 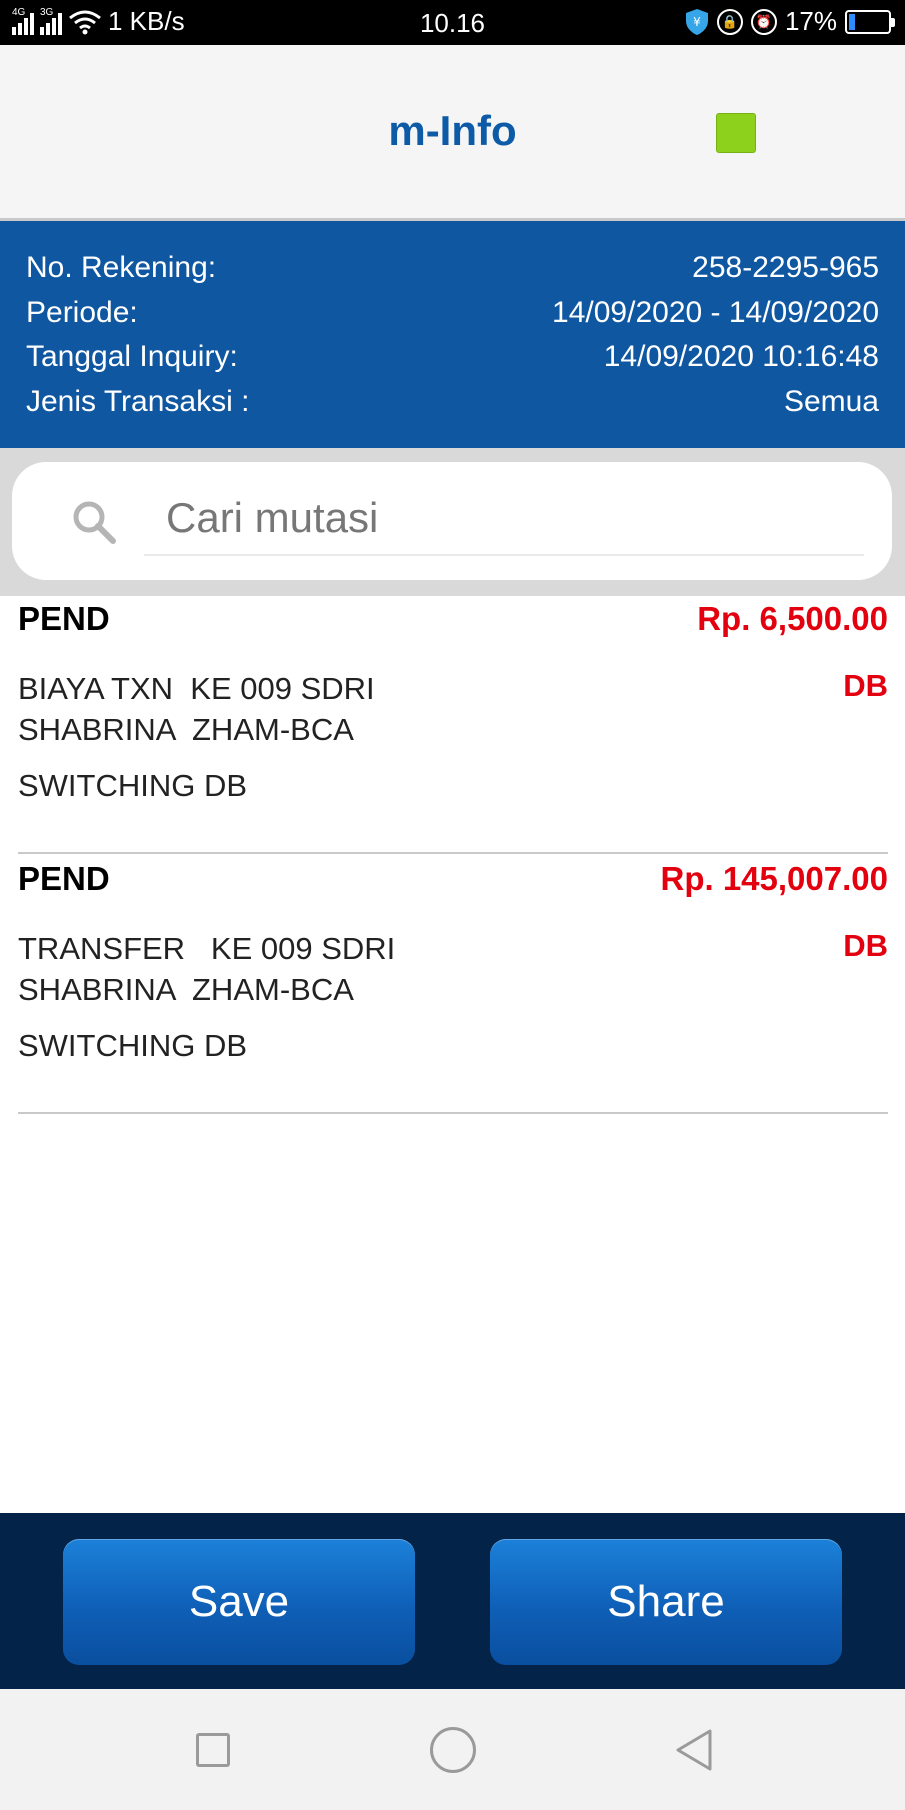 I want to click on inquiry-label: Tanggal Inquiry:, so click(x=132, y=356).